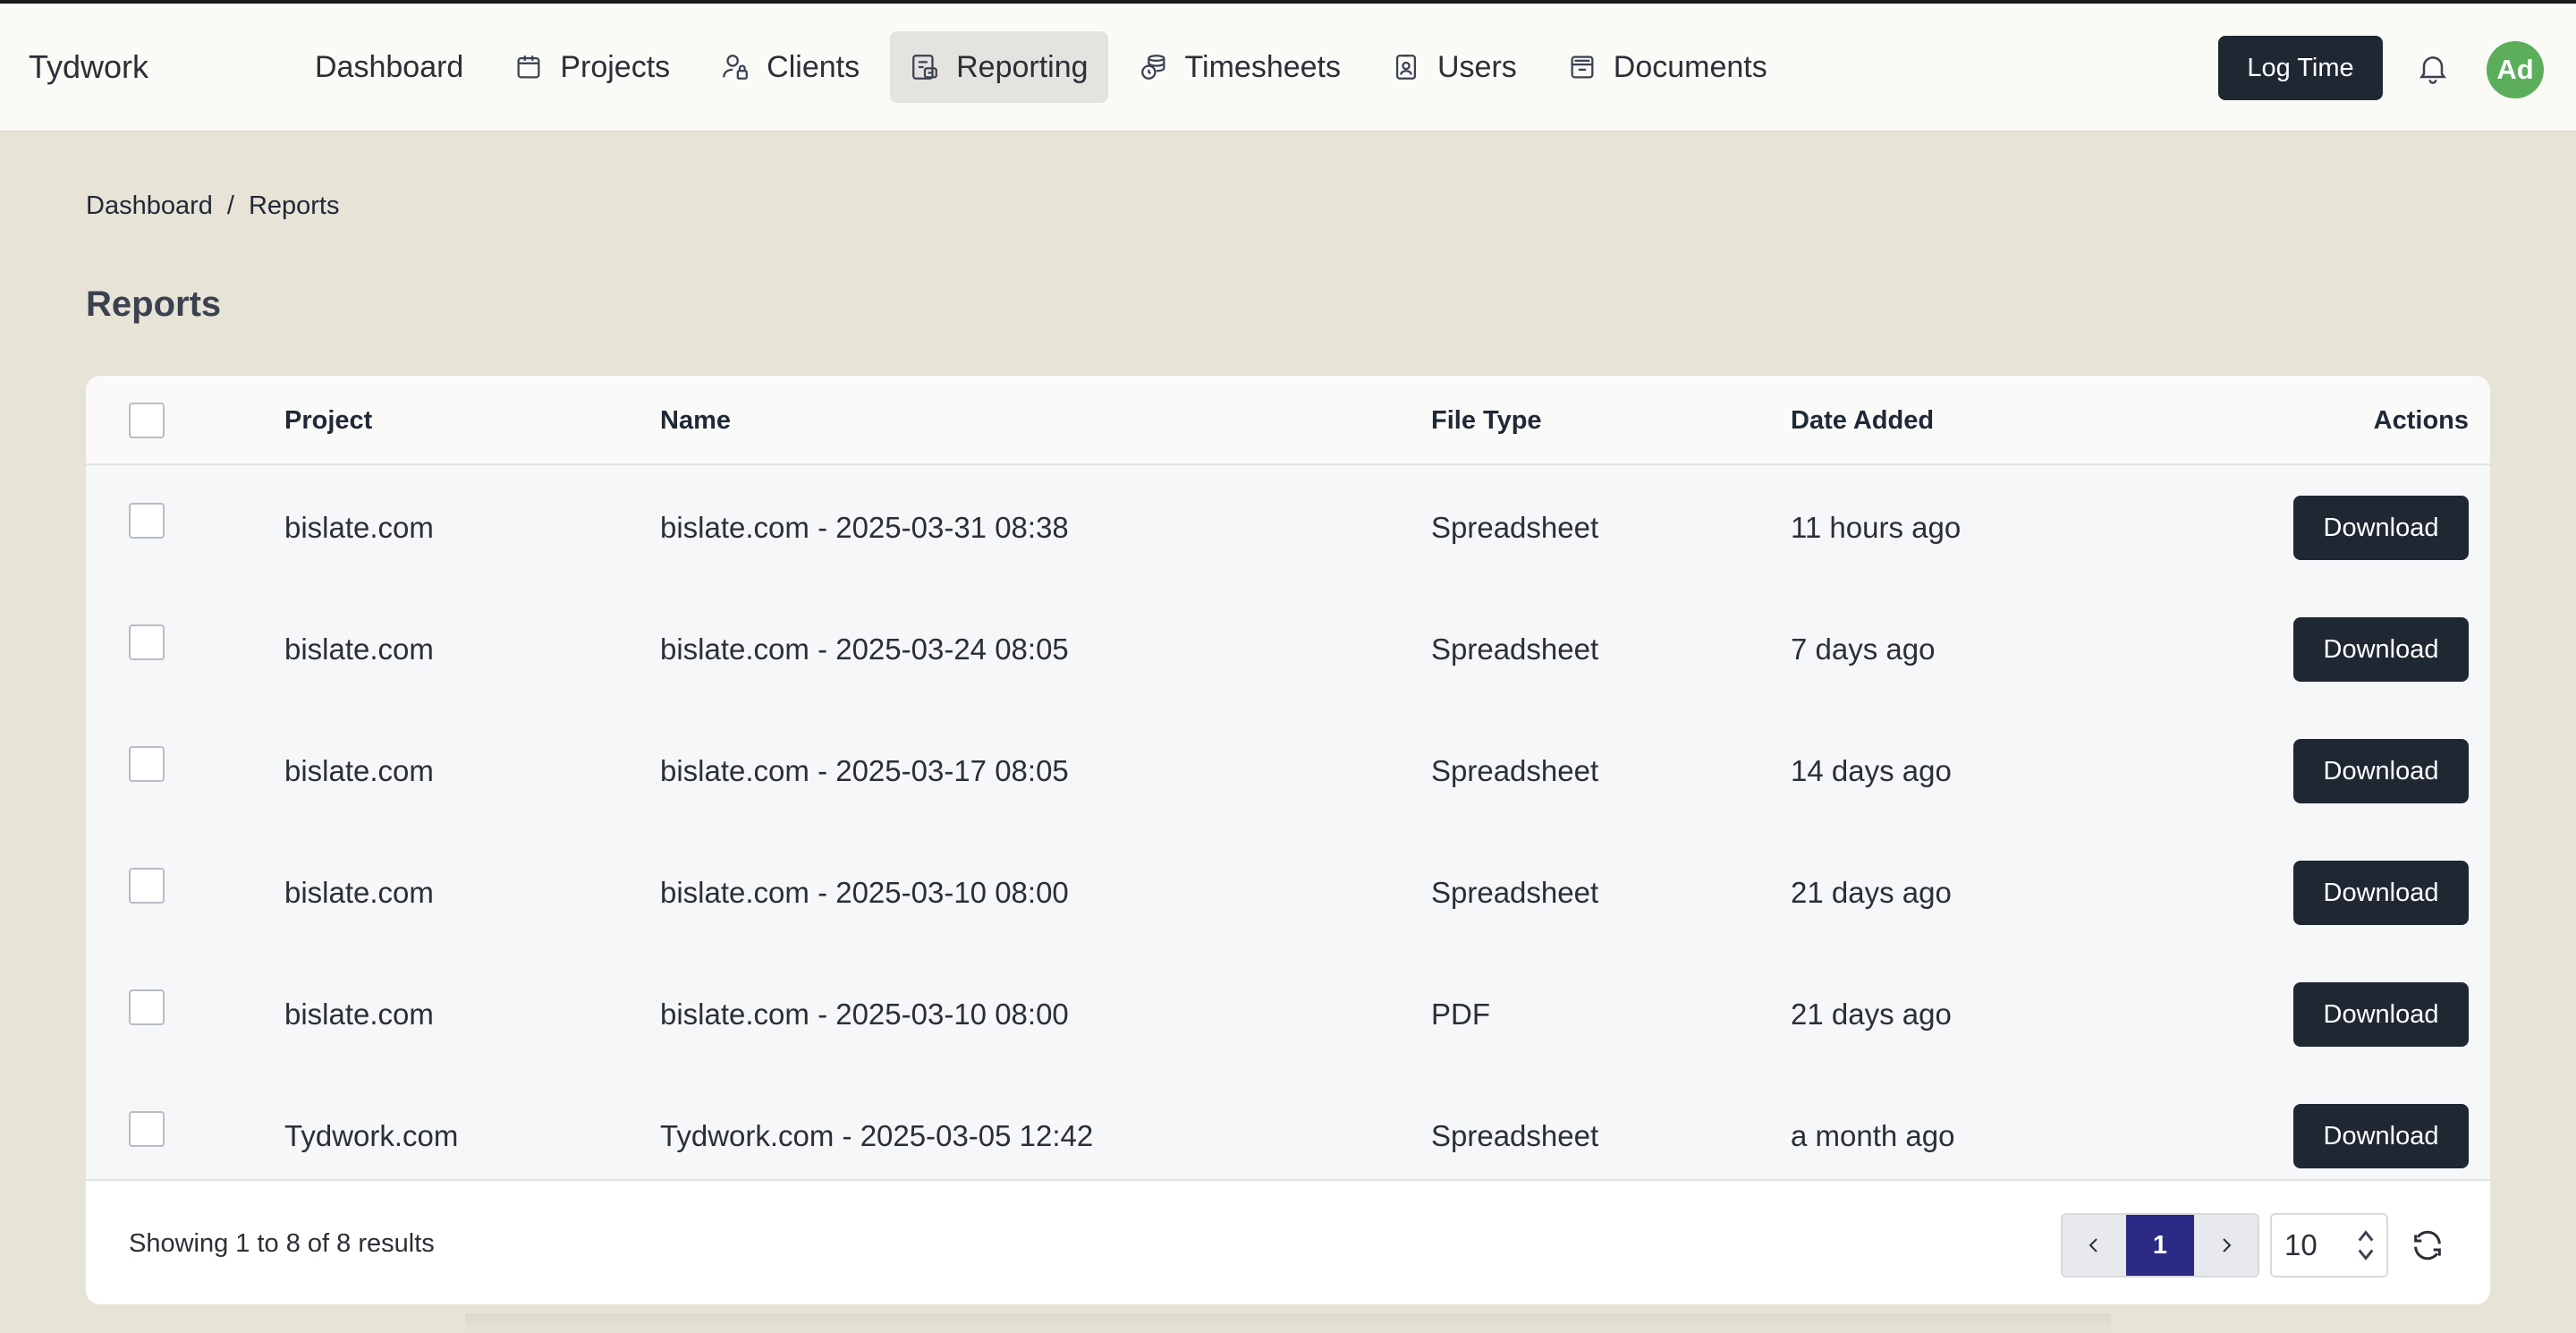 The image size is (2576, 1333). Describe the element at coordinates (2515, 69) in the screenshot. I see `user-avatar: Ad` at that location.